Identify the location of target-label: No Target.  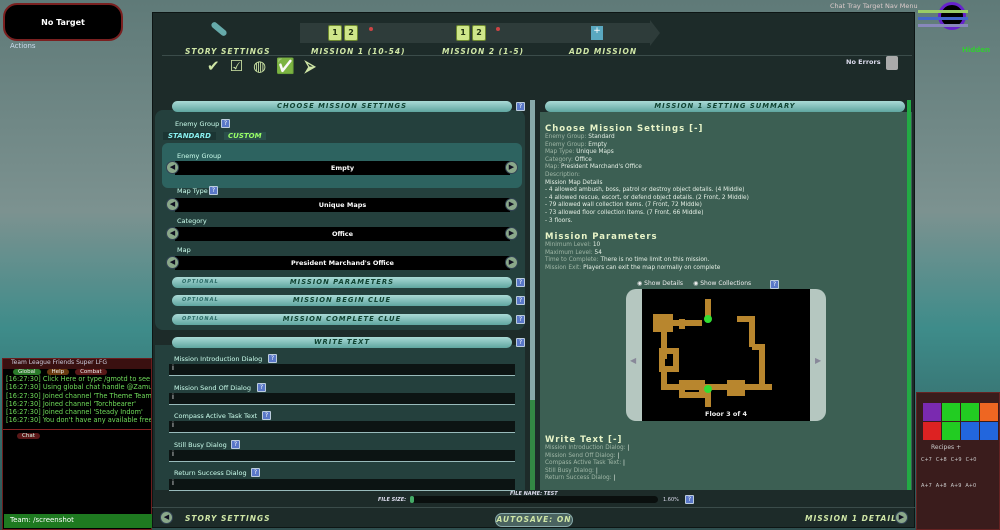
(63, 22).